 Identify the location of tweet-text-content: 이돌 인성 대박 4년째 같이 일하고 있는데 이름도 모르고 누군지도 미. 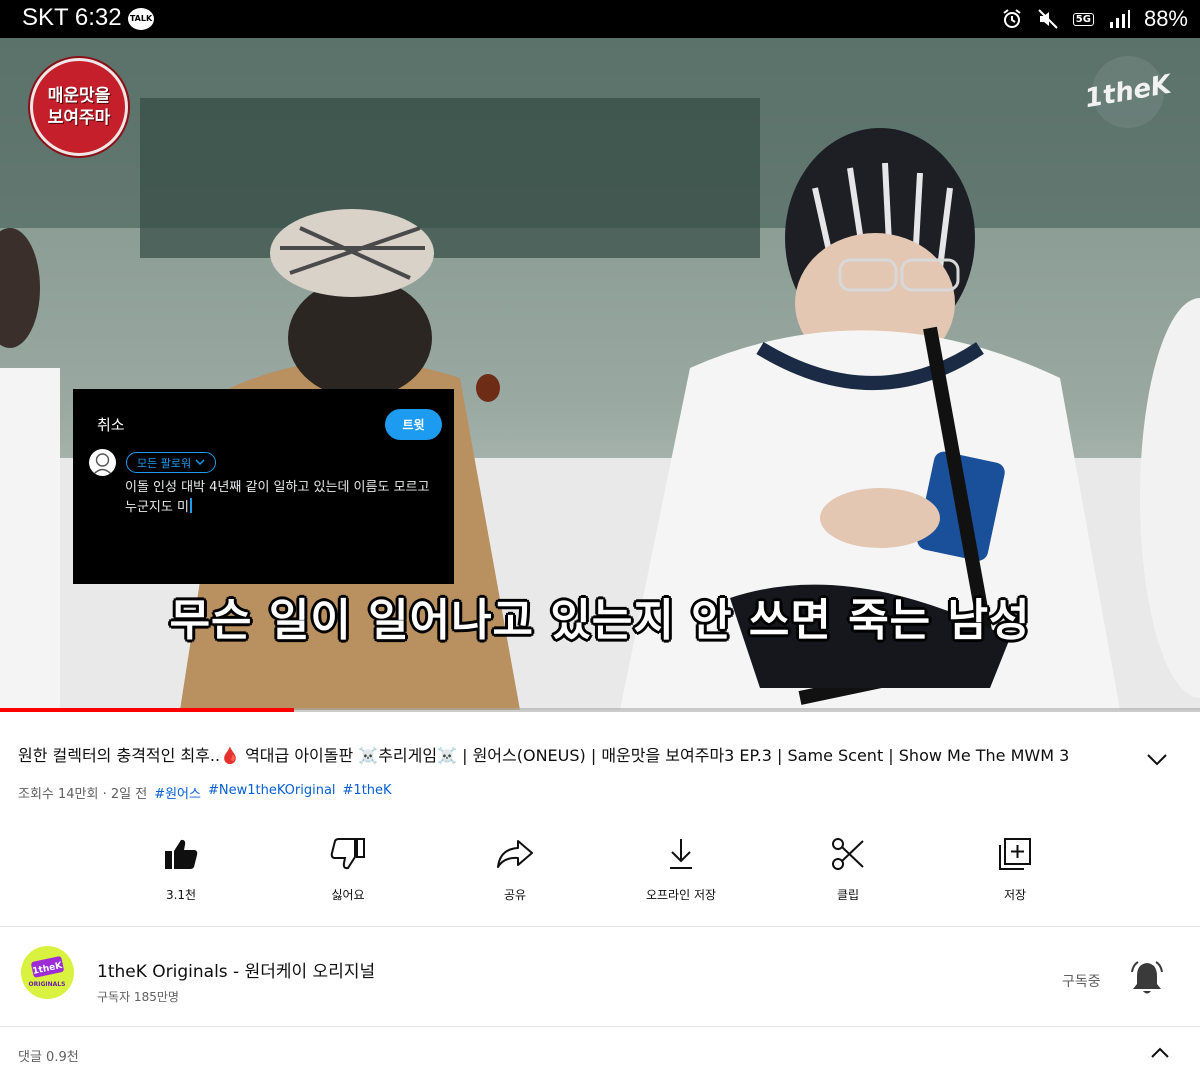
(277, 497).